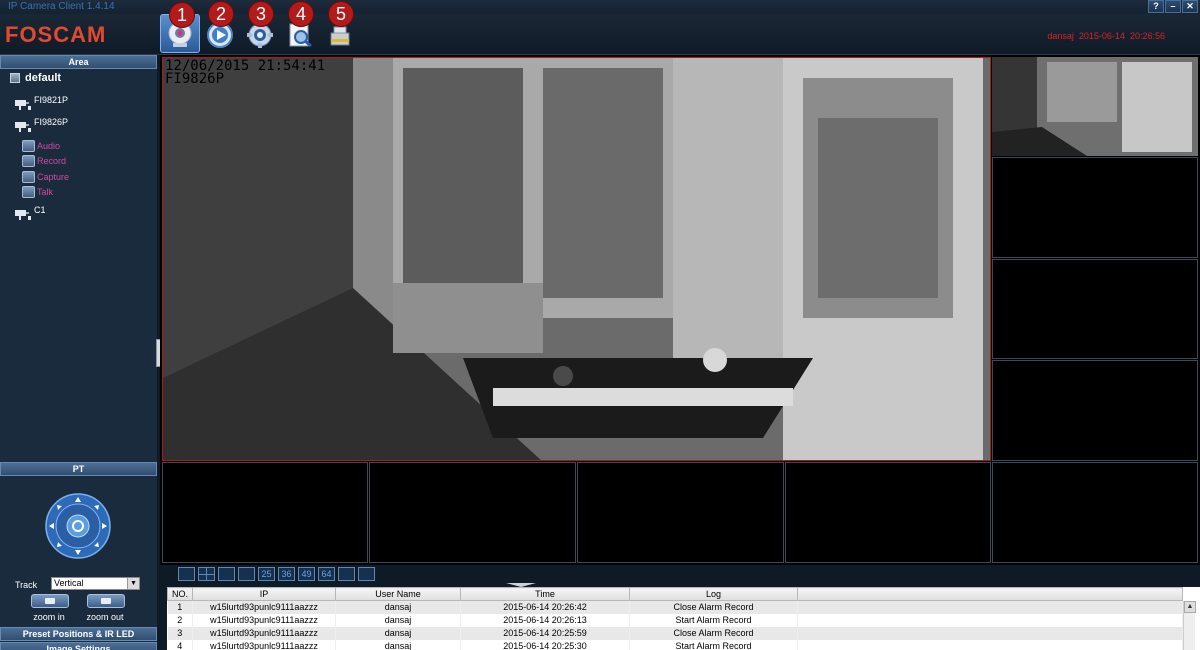 Image resolution: width=1200 pixels, height=650 pixels. What do you see at coordinates (1101, 36) in the screenshot?
I see `status-date: 2015-06-14` at bounding box center [1101, 36].